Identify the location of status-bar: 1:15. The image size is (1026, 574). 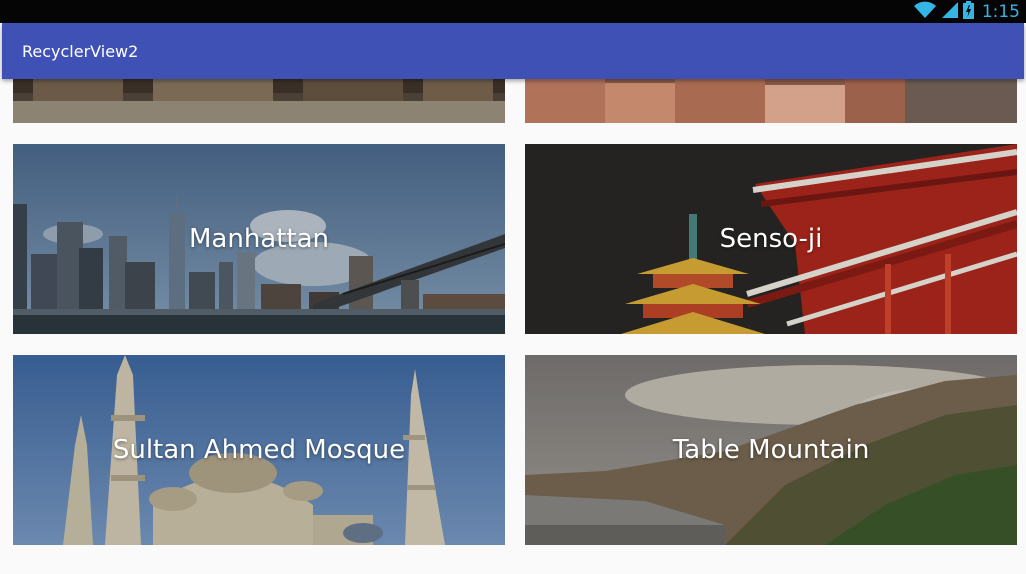
(513, 11).